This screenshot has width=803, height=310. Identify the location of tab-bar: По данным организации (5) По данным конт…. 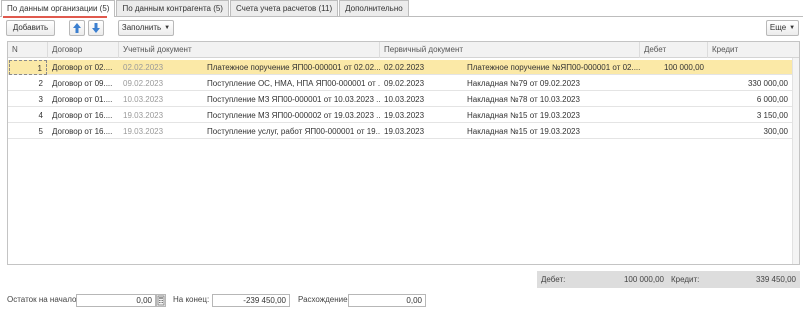
(401, 8).